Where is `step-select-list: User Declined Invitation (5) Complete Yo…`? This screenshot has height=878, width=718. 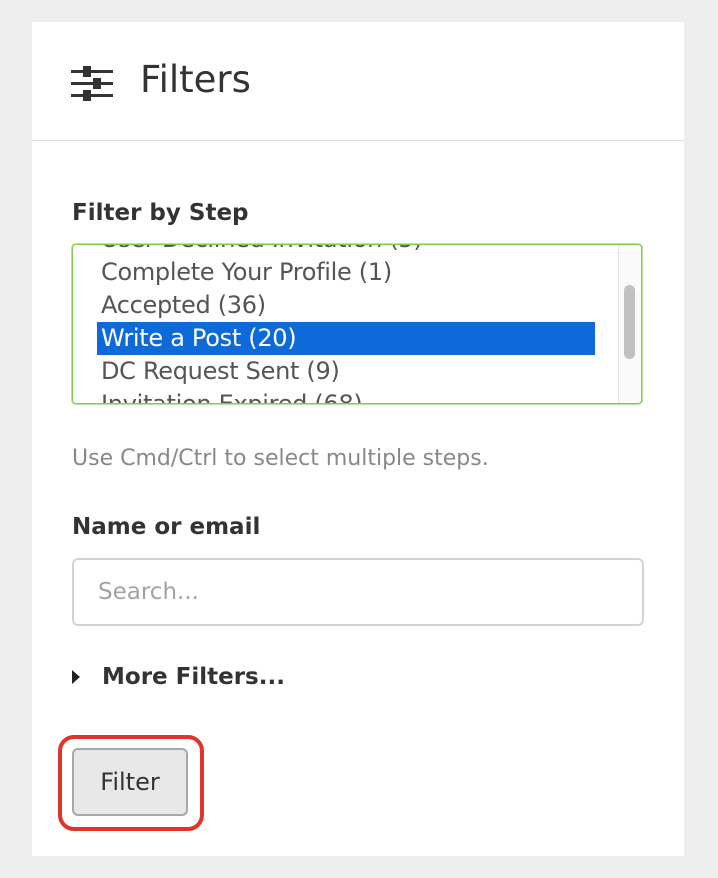
step-select-list: User Declined Invitation (5) Complete Yo… is located at coordinates (357, 324).